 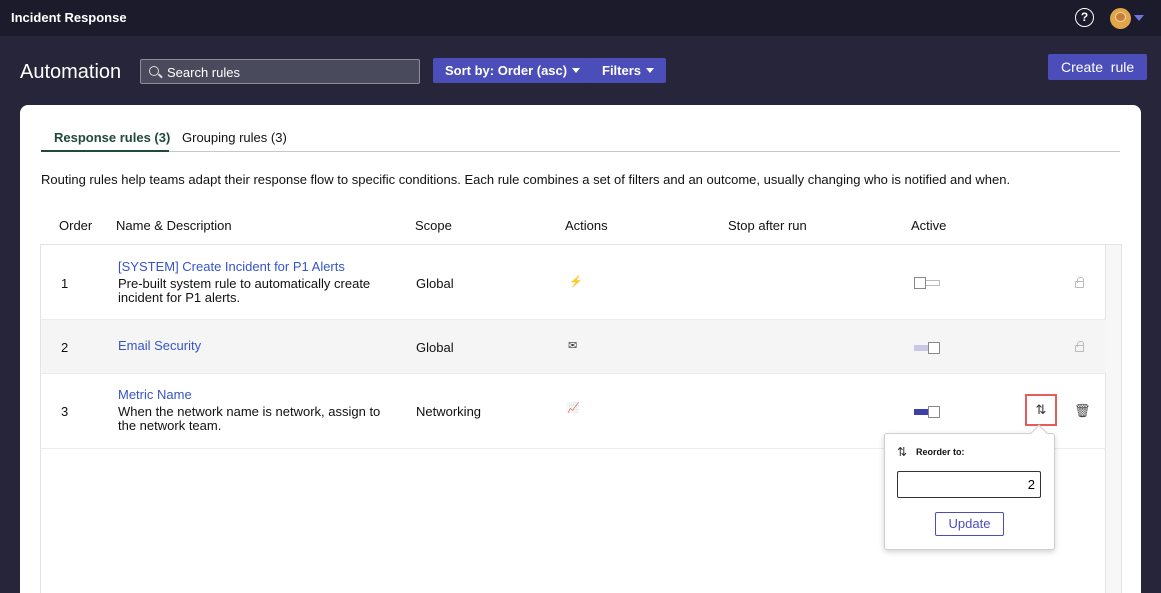 I want to click on tab-response-rules: Response rules (3), so click(x=112, y=137).